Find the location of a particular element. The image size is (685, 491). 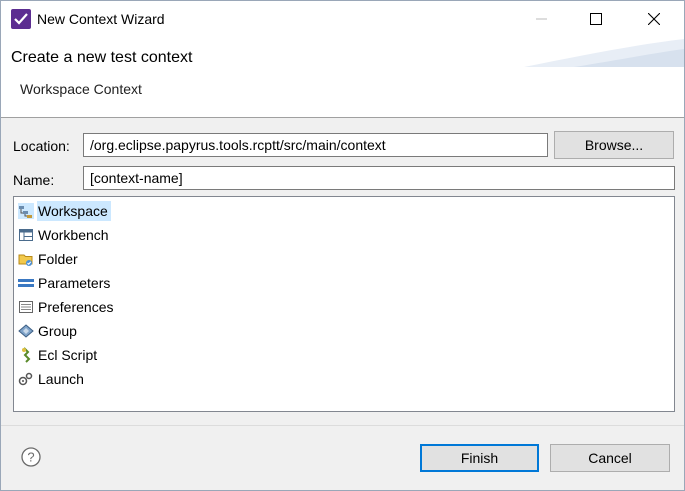

banner-decoration is located at coordinates (604, 53).